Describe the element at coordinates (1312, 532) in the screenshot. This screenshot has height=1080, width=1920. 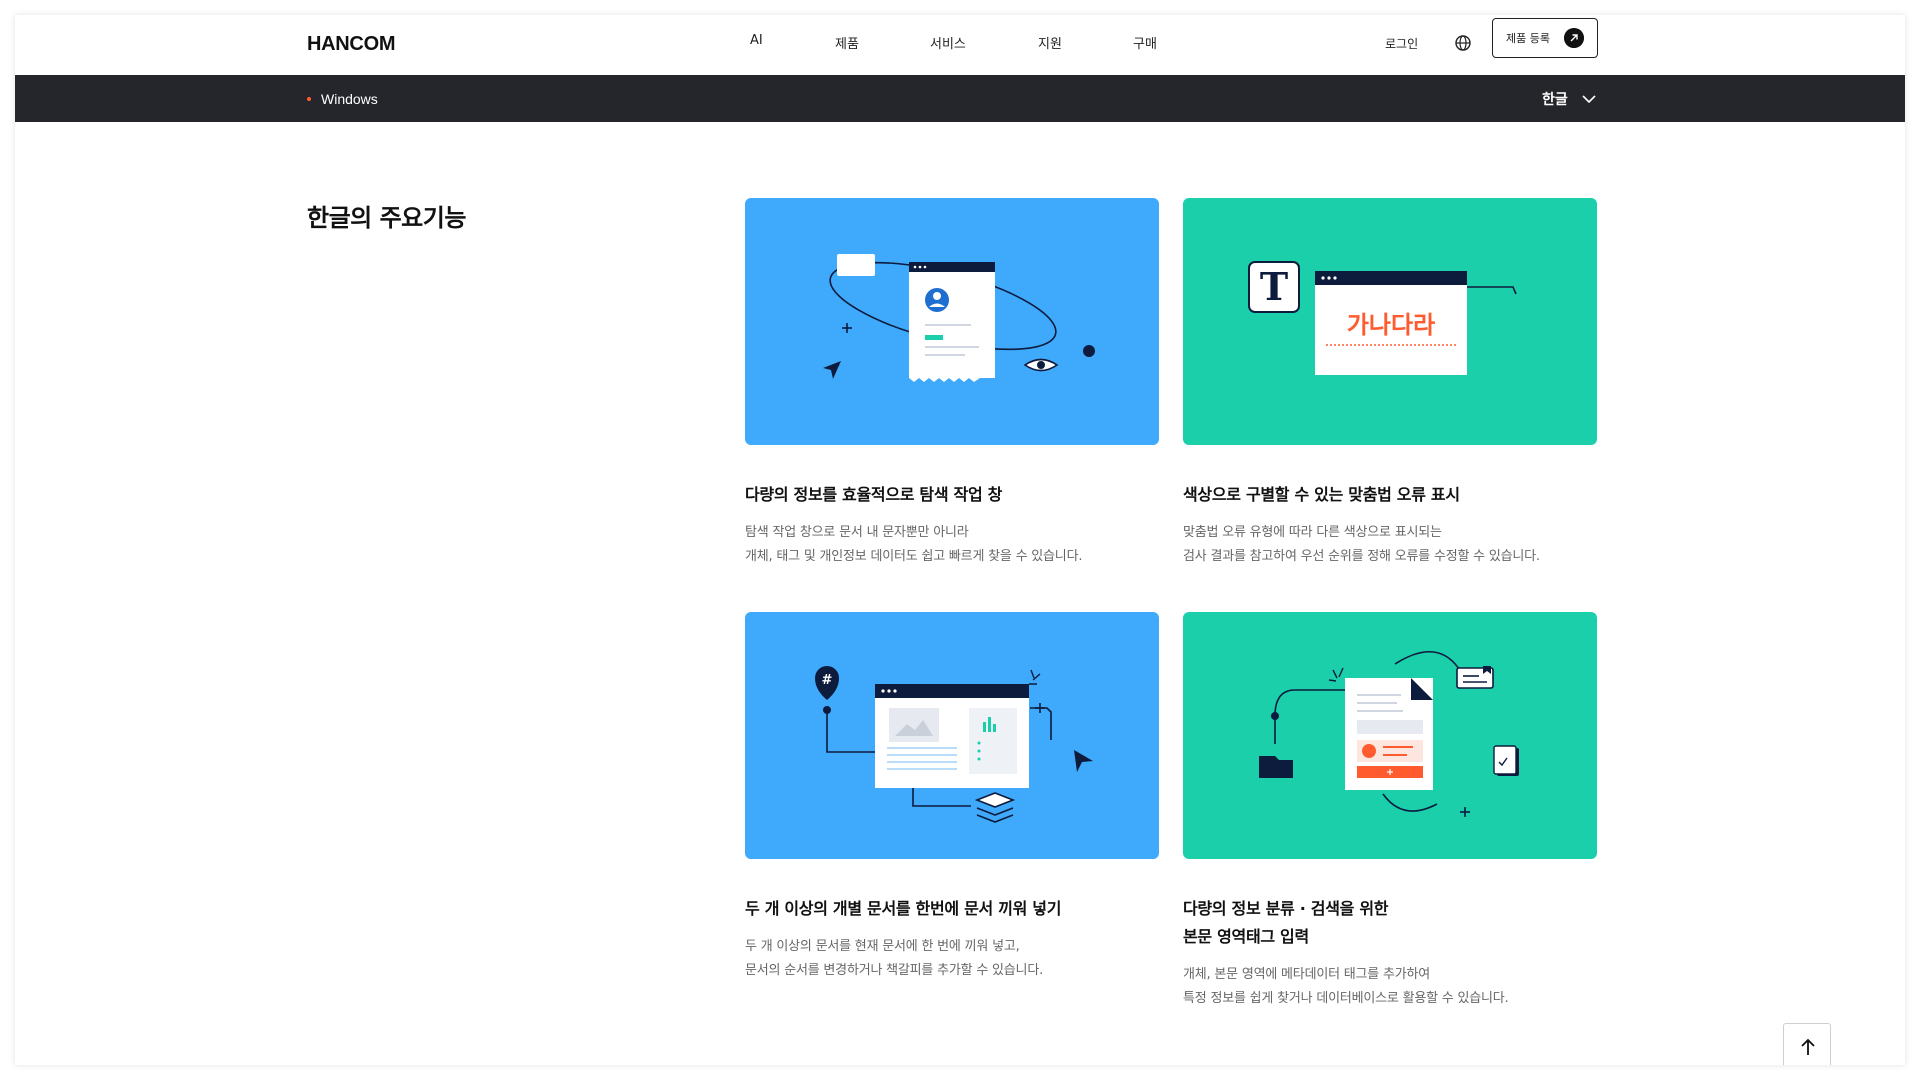
I see `description-line: 맞춤법 오류 유형에 따라 다른 색상으로 표시되는` at that location.